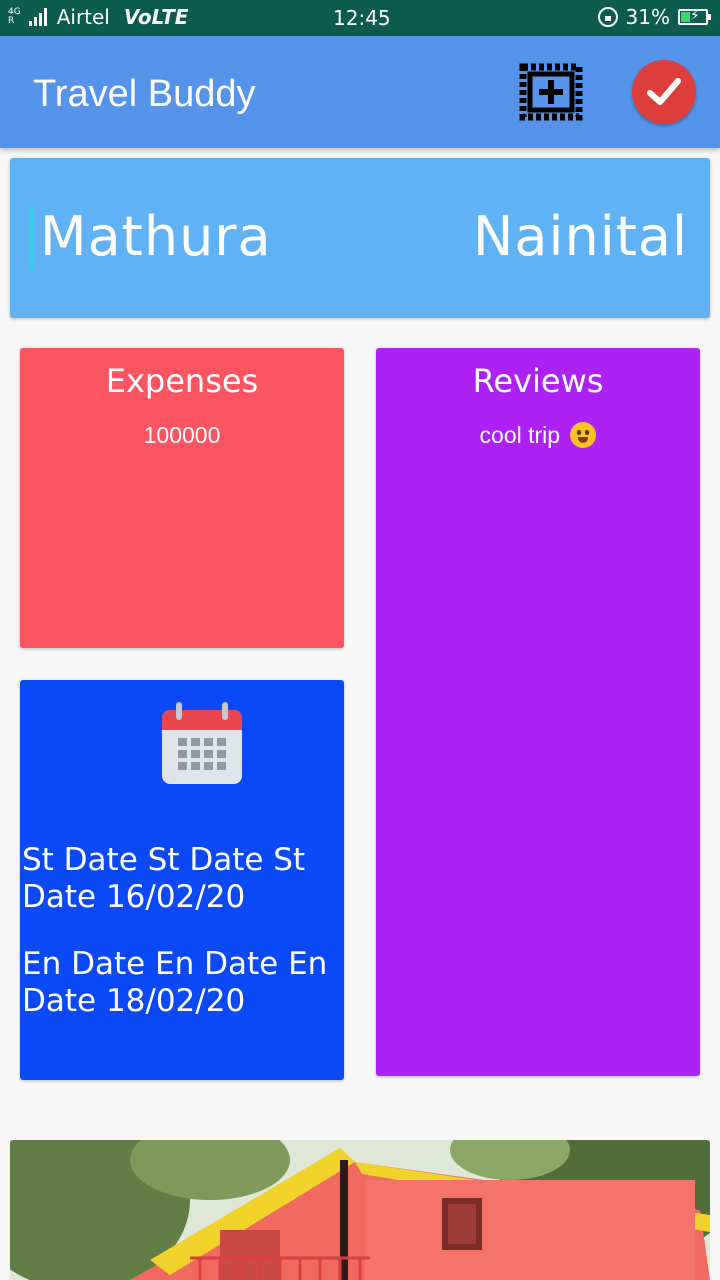 This screenshot has height=1280, width=720. I want to click on add-photo-icon, so click(551, 92).